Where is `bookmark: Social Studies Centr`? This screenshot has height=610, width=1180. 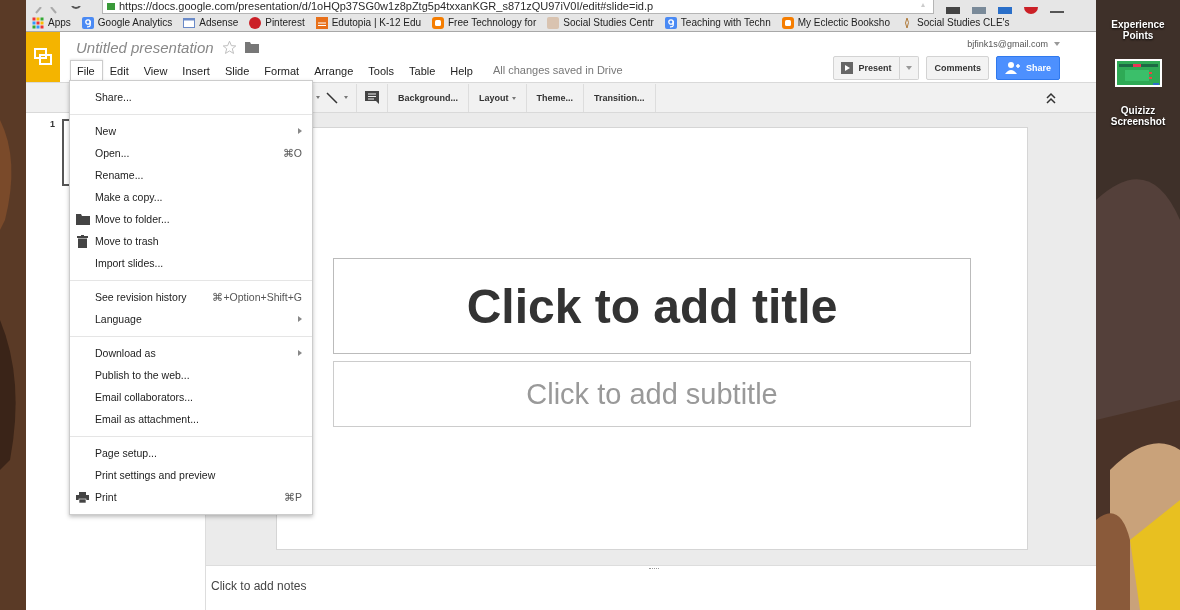
bookmark: Social Studies Centr is located at coordinates (600, 22).